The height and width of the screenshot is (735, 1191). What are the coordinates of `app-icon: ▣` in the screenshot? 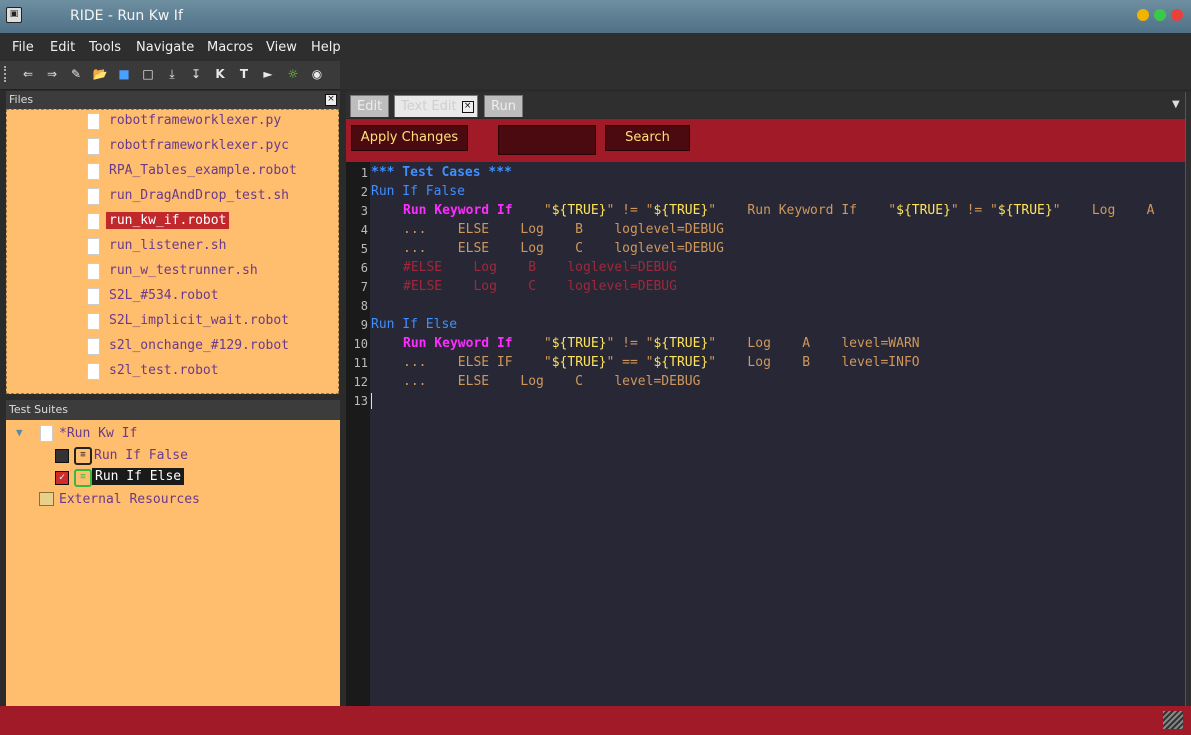 It's located at (14, 15).